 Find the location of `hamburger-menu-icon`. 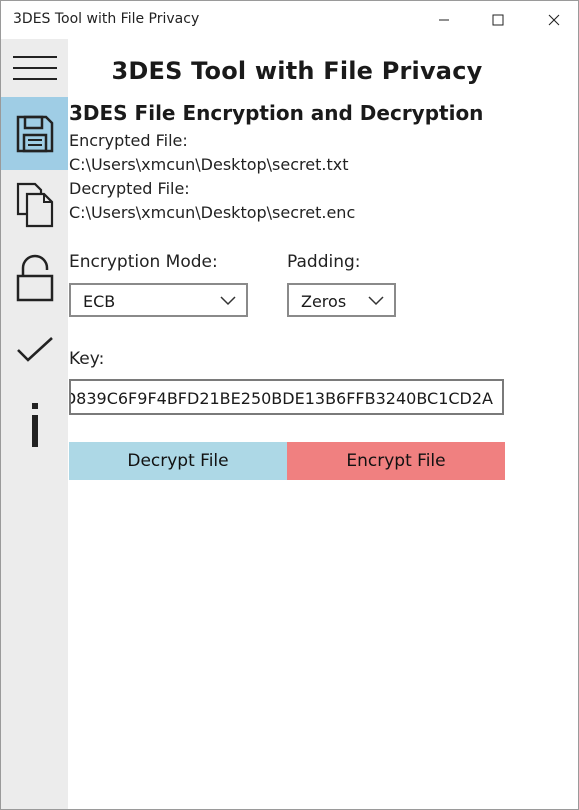

hamburger-menu-icon is located at coordinates (34, 68).